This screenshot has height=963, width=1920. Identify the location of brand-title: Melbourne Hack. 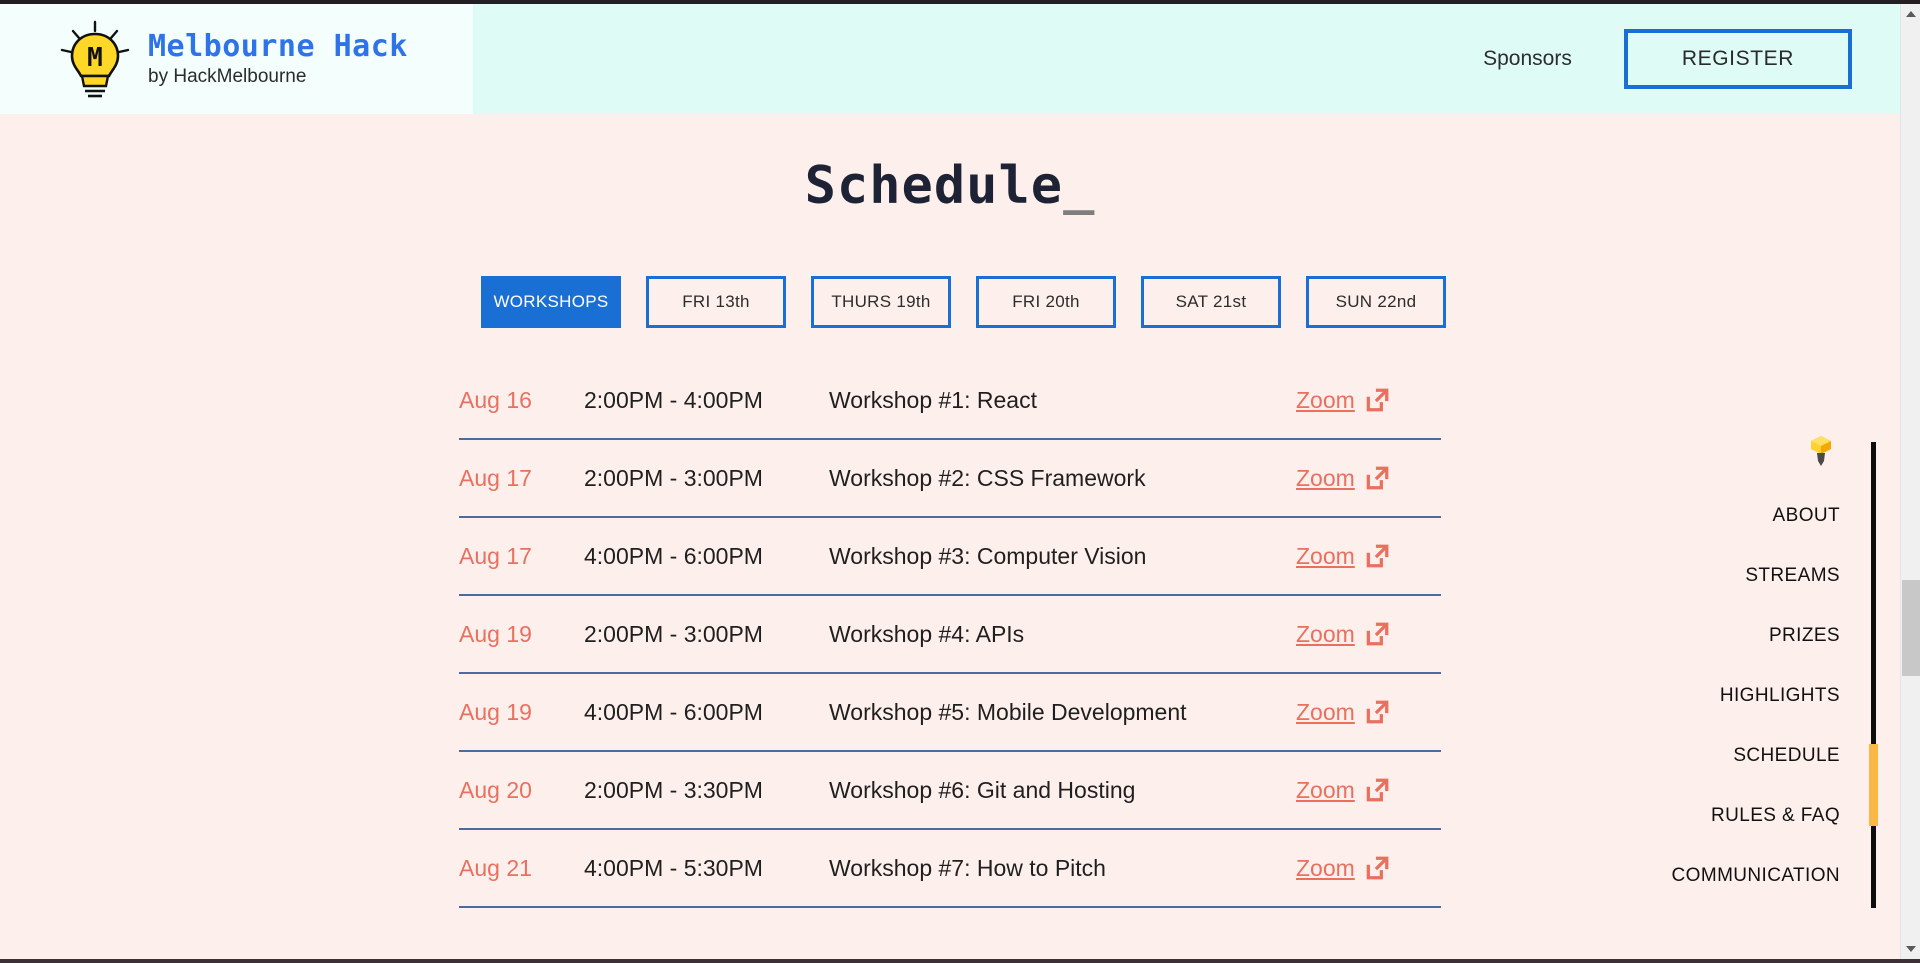
(278, 47).